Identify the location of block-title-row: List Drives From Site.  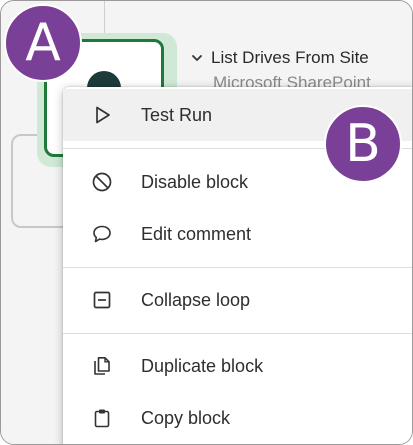
(280, 58).